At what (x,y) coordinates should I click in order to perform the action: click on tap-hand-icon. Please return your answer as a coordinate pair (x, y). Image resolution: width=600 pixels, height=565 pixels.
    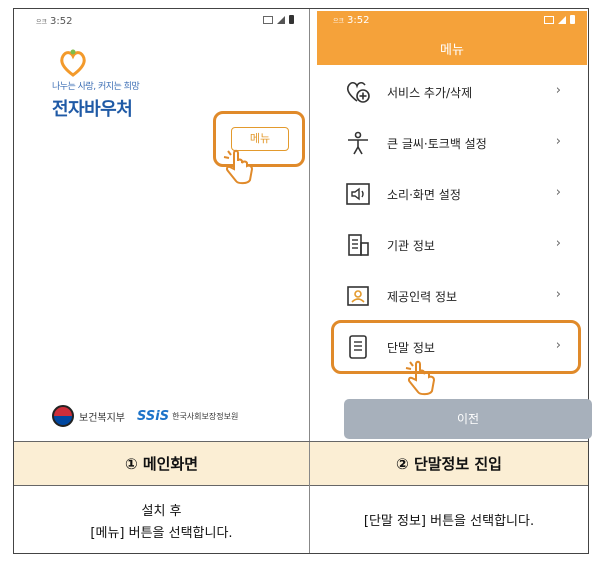
    Looking at the image, I should click on (238, 167).